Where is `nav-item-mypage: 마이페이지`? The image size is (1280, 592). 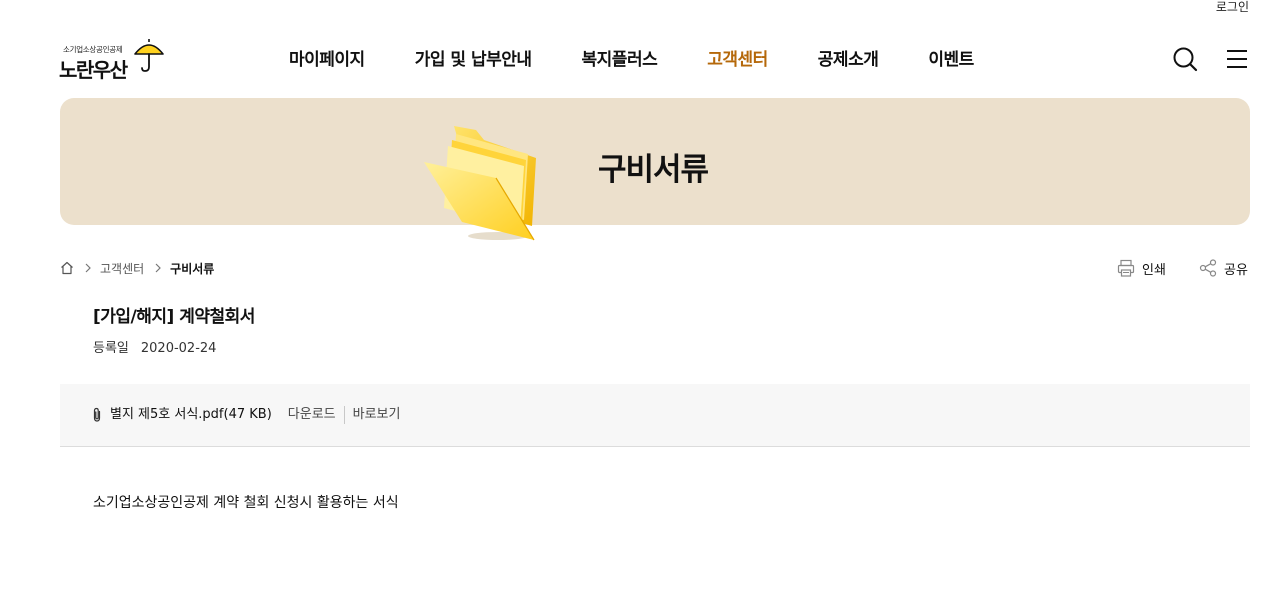 nav-item-mypage: 마이페이지 is located at coordinates (327, 60).